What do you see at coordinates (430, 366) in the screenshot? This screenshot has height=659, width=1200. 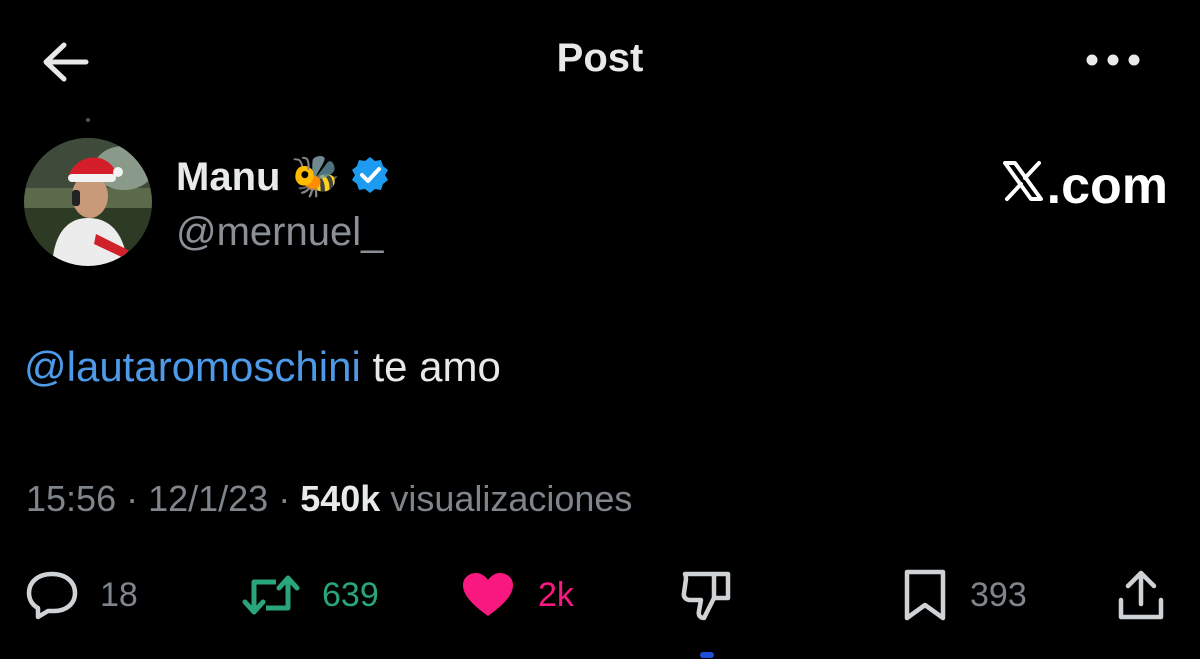 I see `tweet-body: te amo` at bounding box center [430, 366].